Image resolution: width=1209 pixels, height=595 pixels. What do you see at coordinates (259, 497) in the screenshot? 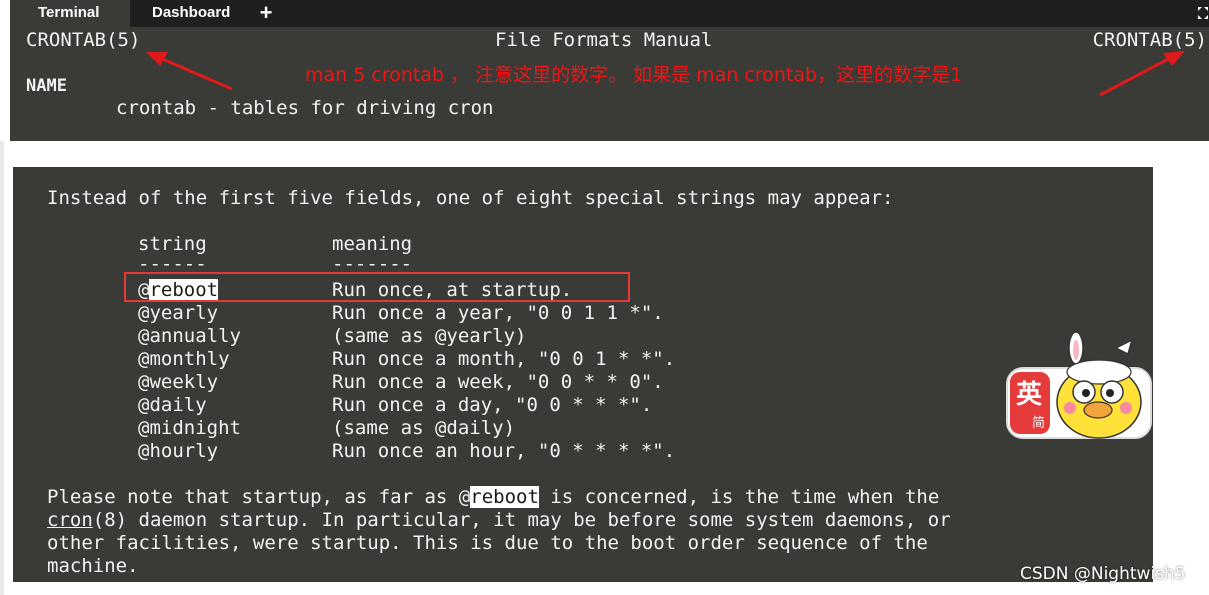
I see `note-text: Please note that startup, as far as @` at bounding box center [259, 497].